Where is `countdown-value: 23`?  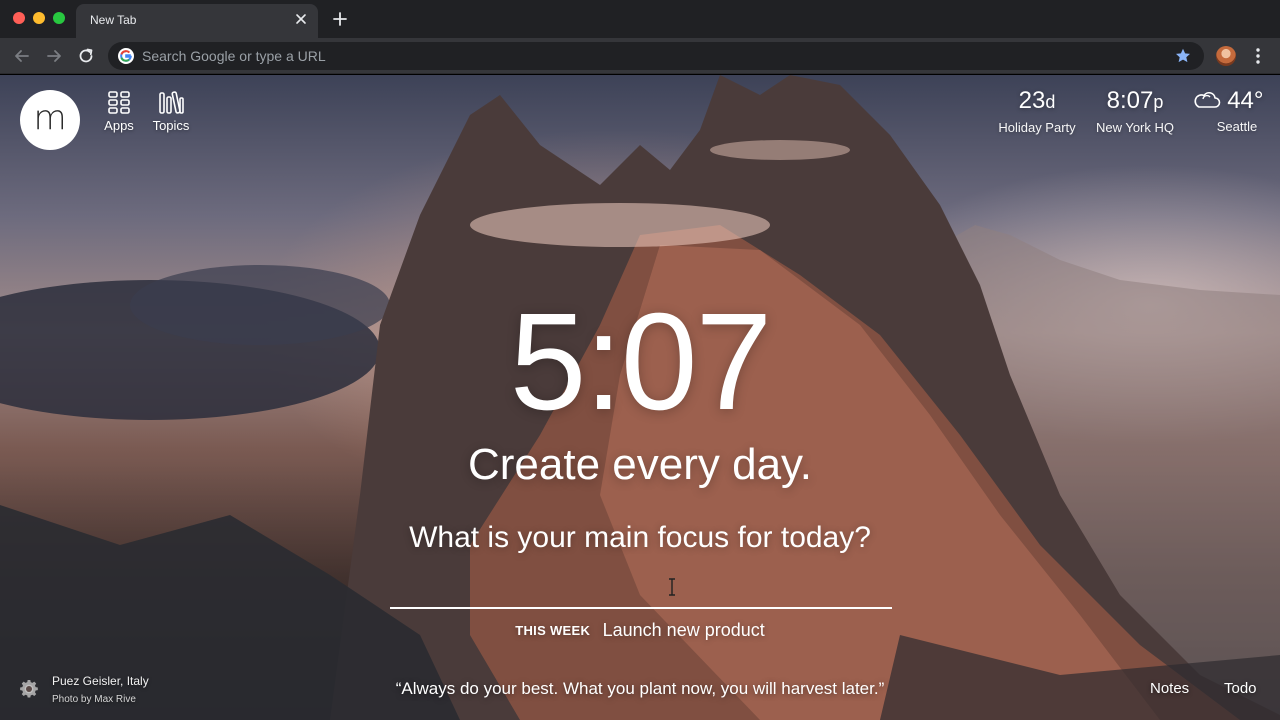 countdown-value: 23 is located at coordinates (1032, 100).